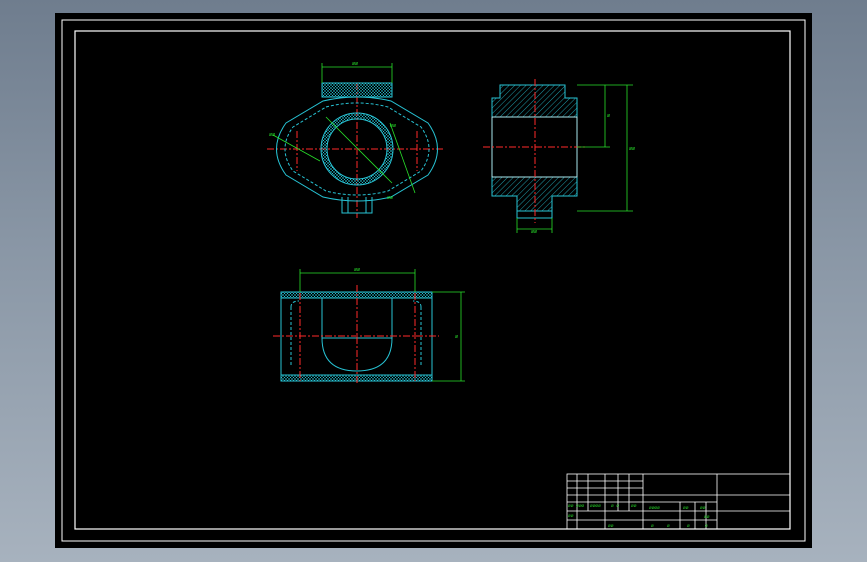 Image resolution: width=867 pixels, height=562 pixels. What do you see at coordinates (456, 337) in the screenshot?
I see `dim-front-height: ⌀` at bounding box center [456, 337].